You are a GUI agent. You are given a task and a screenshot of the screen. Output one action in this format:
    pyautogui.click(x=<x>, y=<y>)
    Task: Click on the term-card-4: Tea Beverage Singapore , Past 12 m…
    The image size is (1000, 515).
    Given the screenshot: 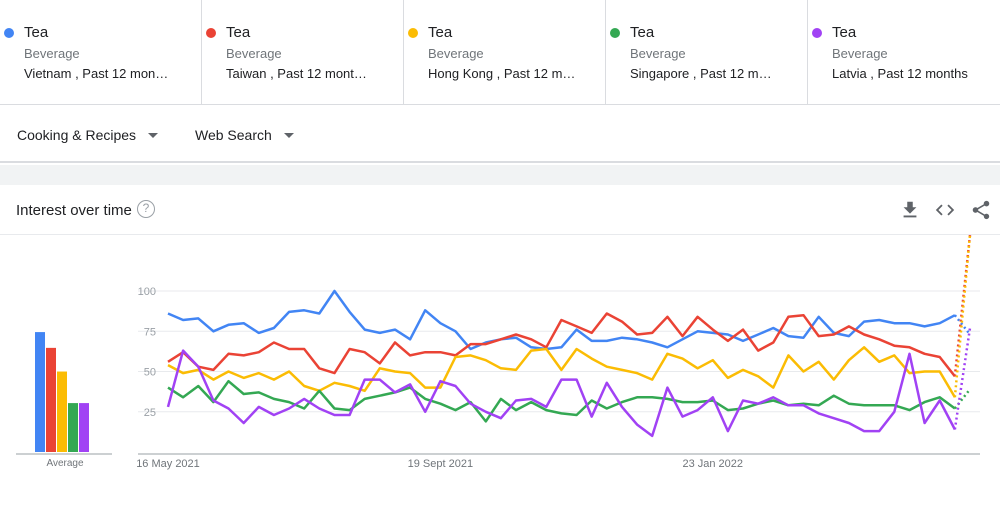 What is the action you would take?
    pyautogui.click(x=707, y=52)
    